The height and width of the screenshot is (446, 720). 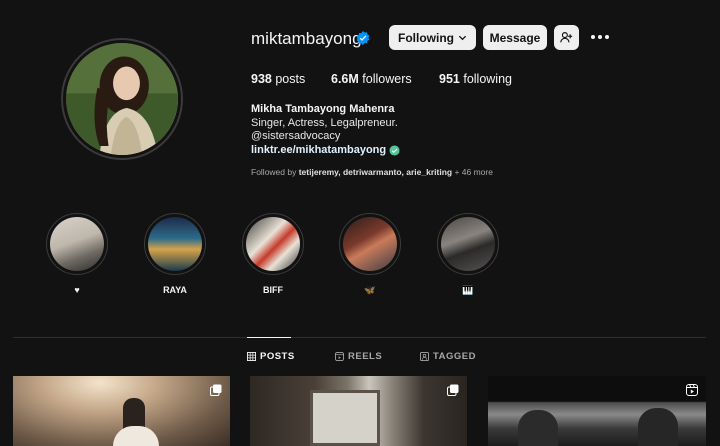 I want to click on bio-full-name: Mikha Tambayong Mahenra, so click(x=323, y=109).